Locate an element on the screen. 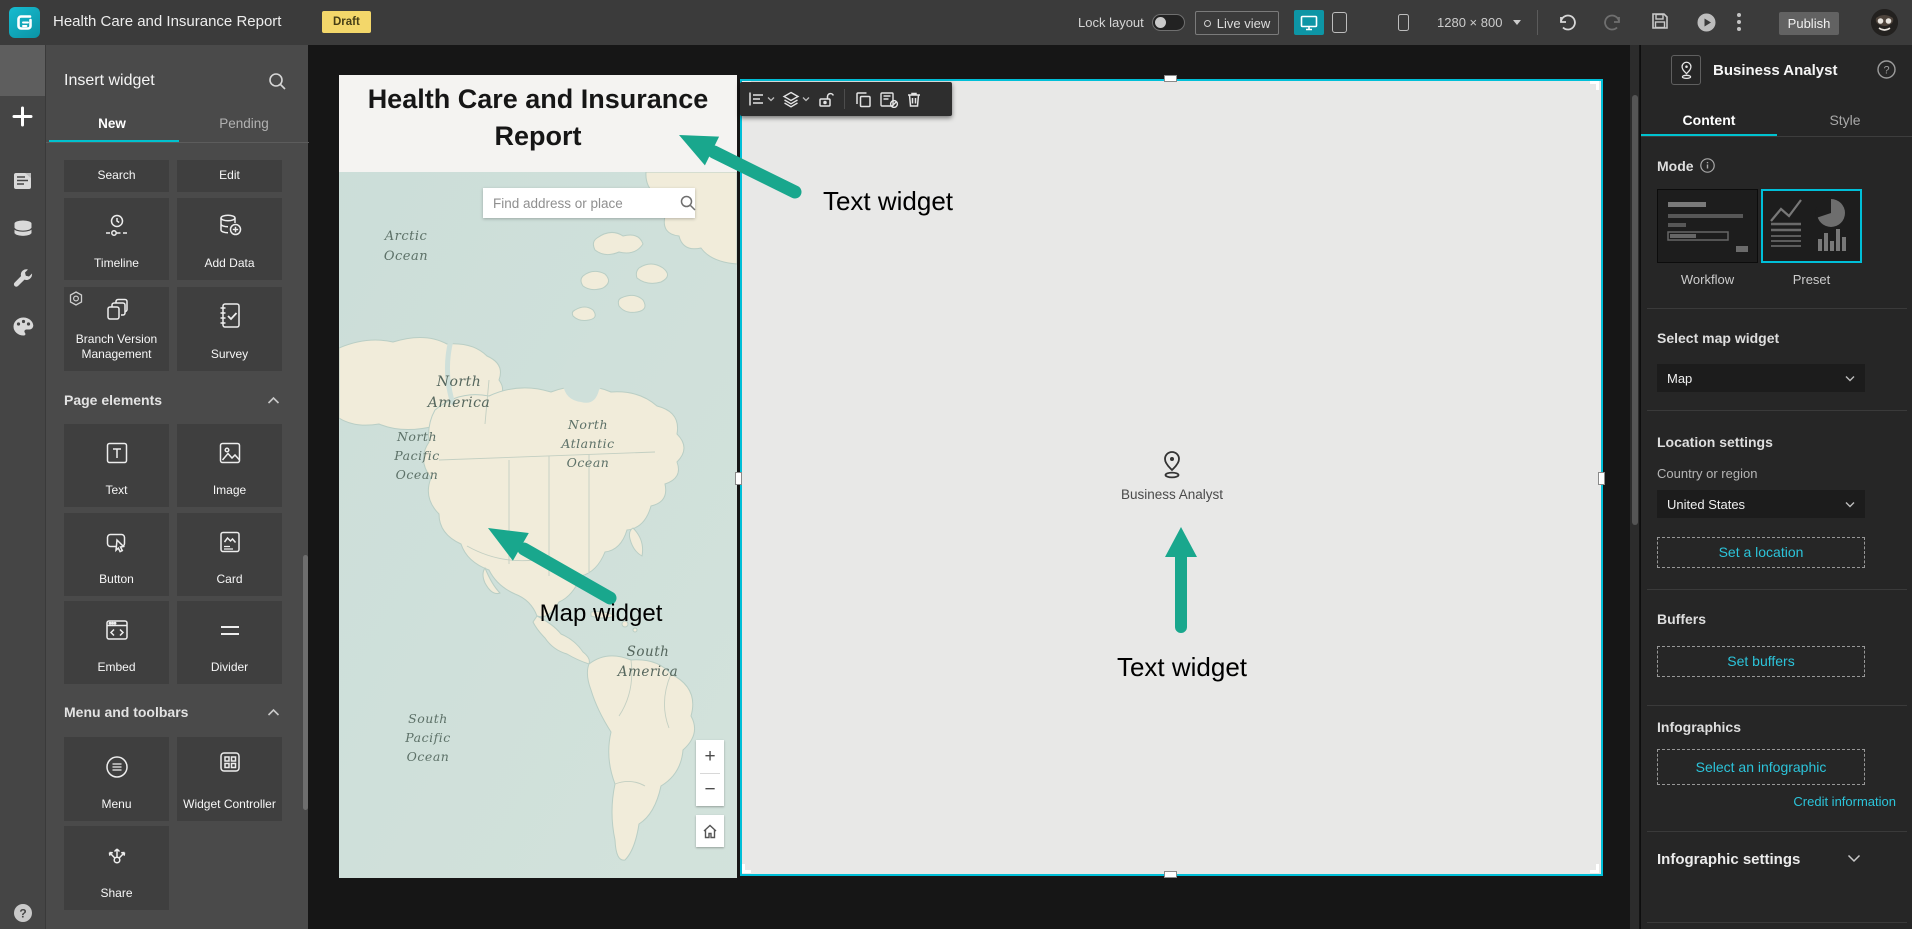 The height and width of the screenshot is (929, 1912). add-data-icon is located at coordinates (230, 226).